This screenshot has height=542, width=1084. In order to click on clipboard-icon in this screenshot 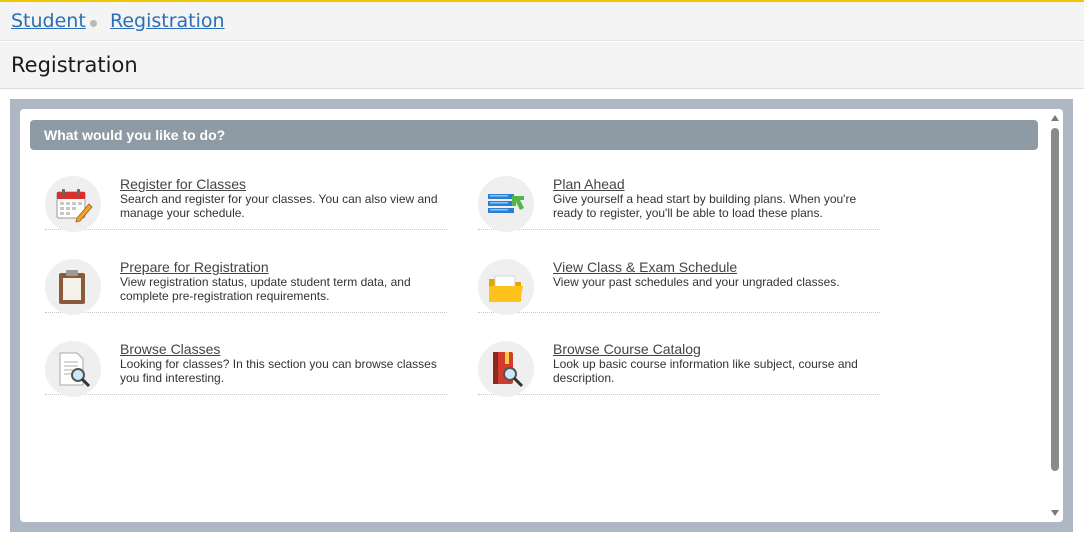, I will do `click(73, 287)`.